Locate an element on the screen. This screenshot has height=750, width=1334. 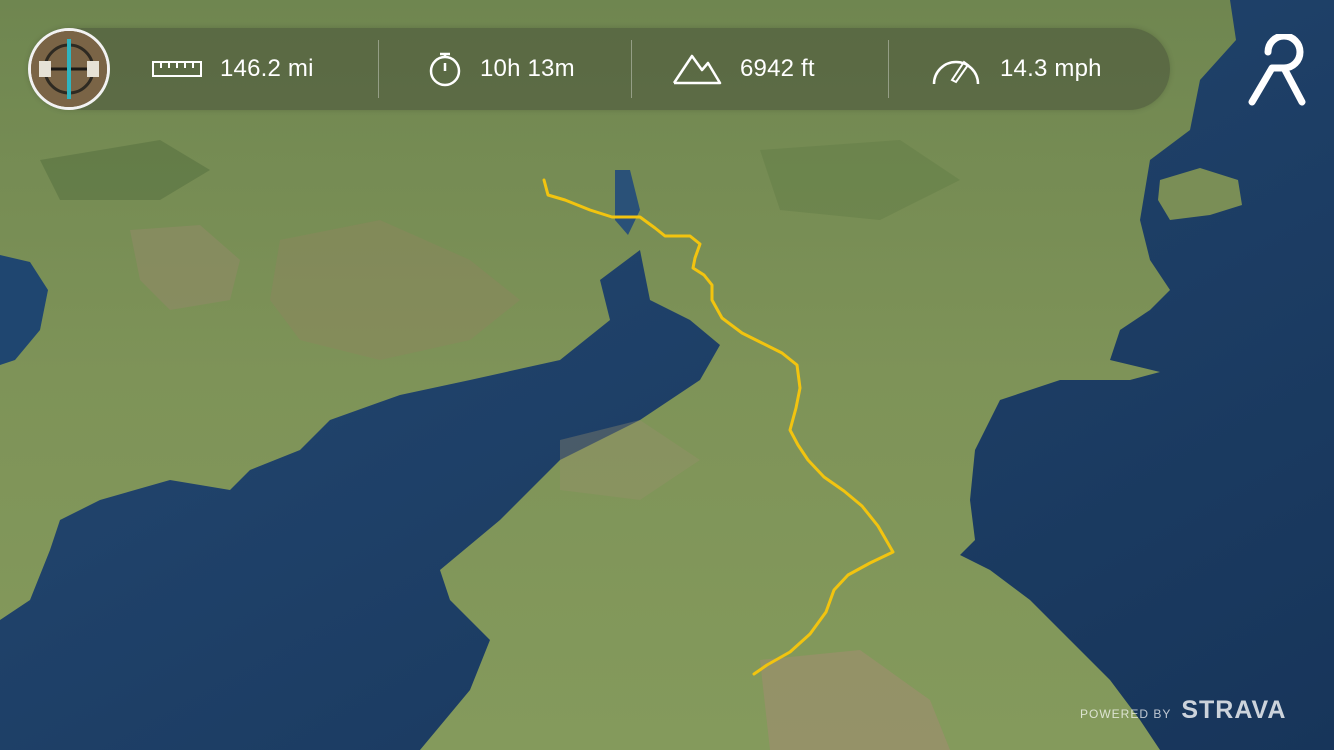
stopwatch-icon is located at coordinates (445, 69).